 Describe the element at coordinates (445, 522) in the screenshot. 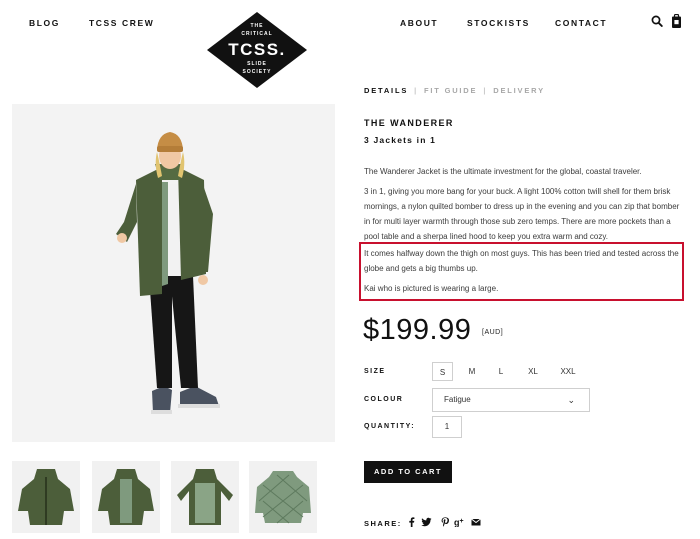

I see `pinterest-icon` at that location.